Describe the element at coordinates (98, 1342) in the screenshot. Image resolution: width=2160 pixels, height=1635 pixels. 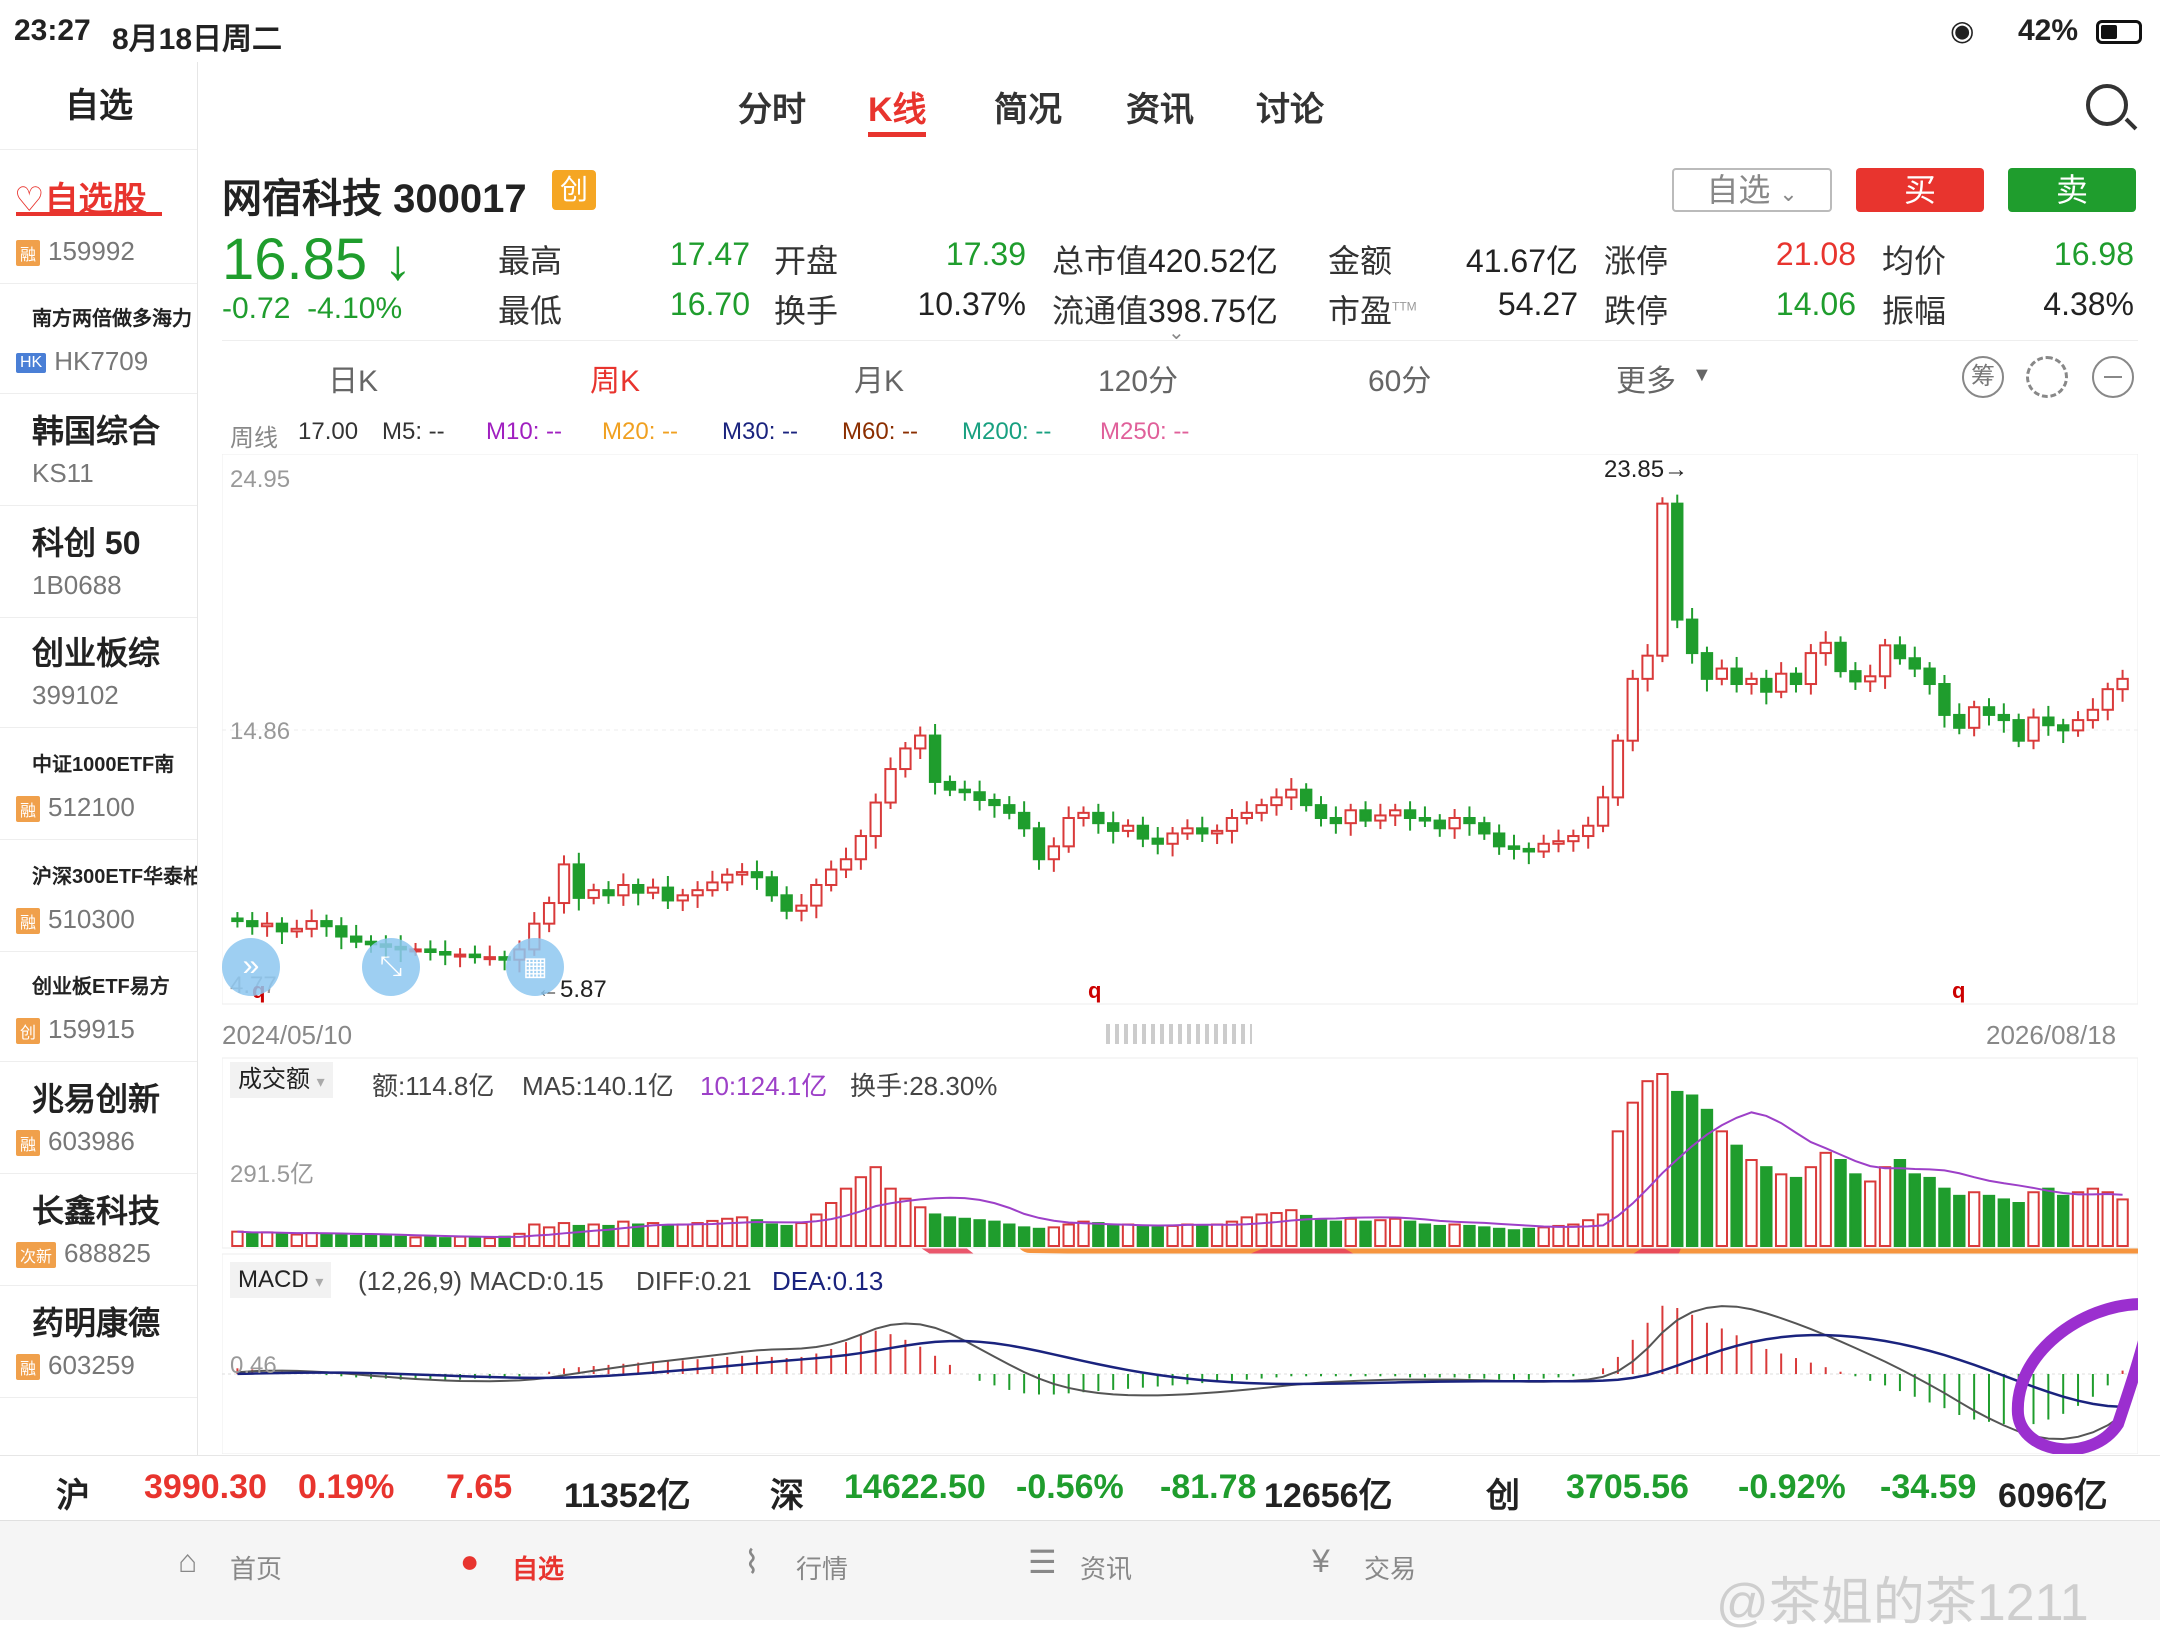
I see `sidebar-item: 药明康德融 603259` at that location.